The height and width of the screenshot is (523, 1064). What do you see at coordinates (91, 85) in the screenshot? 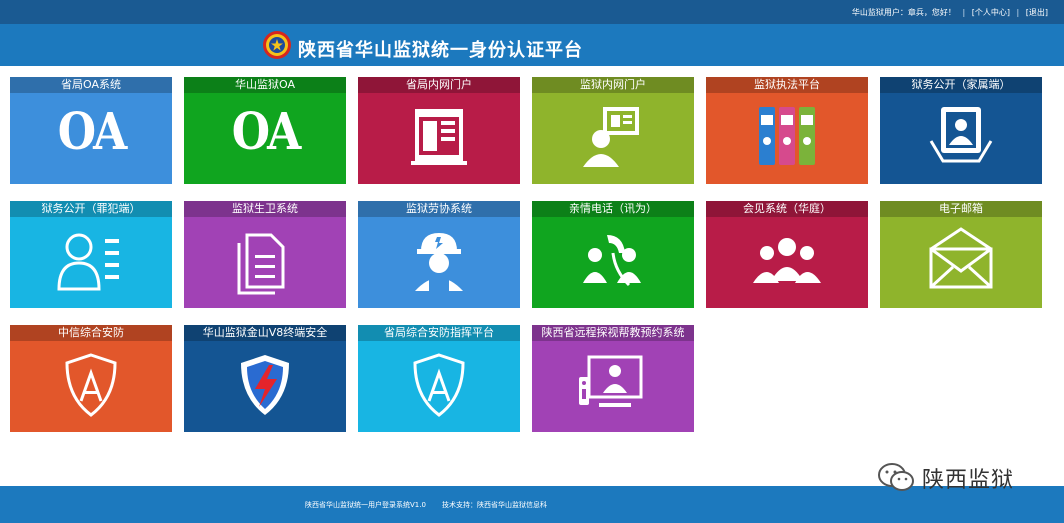
I see `app-tile-label: 省局OA系统` at bounding box center [91, 85].